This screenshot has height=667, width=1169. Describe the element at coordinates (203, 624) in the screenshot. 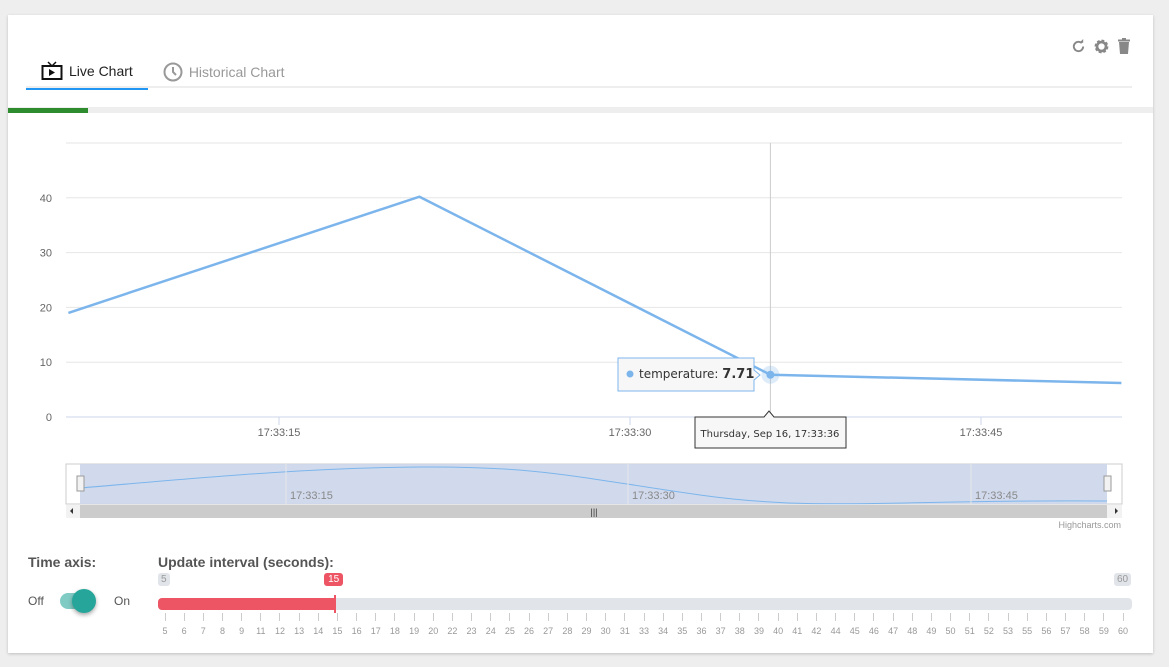

I see `slider-tick: 7` at that location.